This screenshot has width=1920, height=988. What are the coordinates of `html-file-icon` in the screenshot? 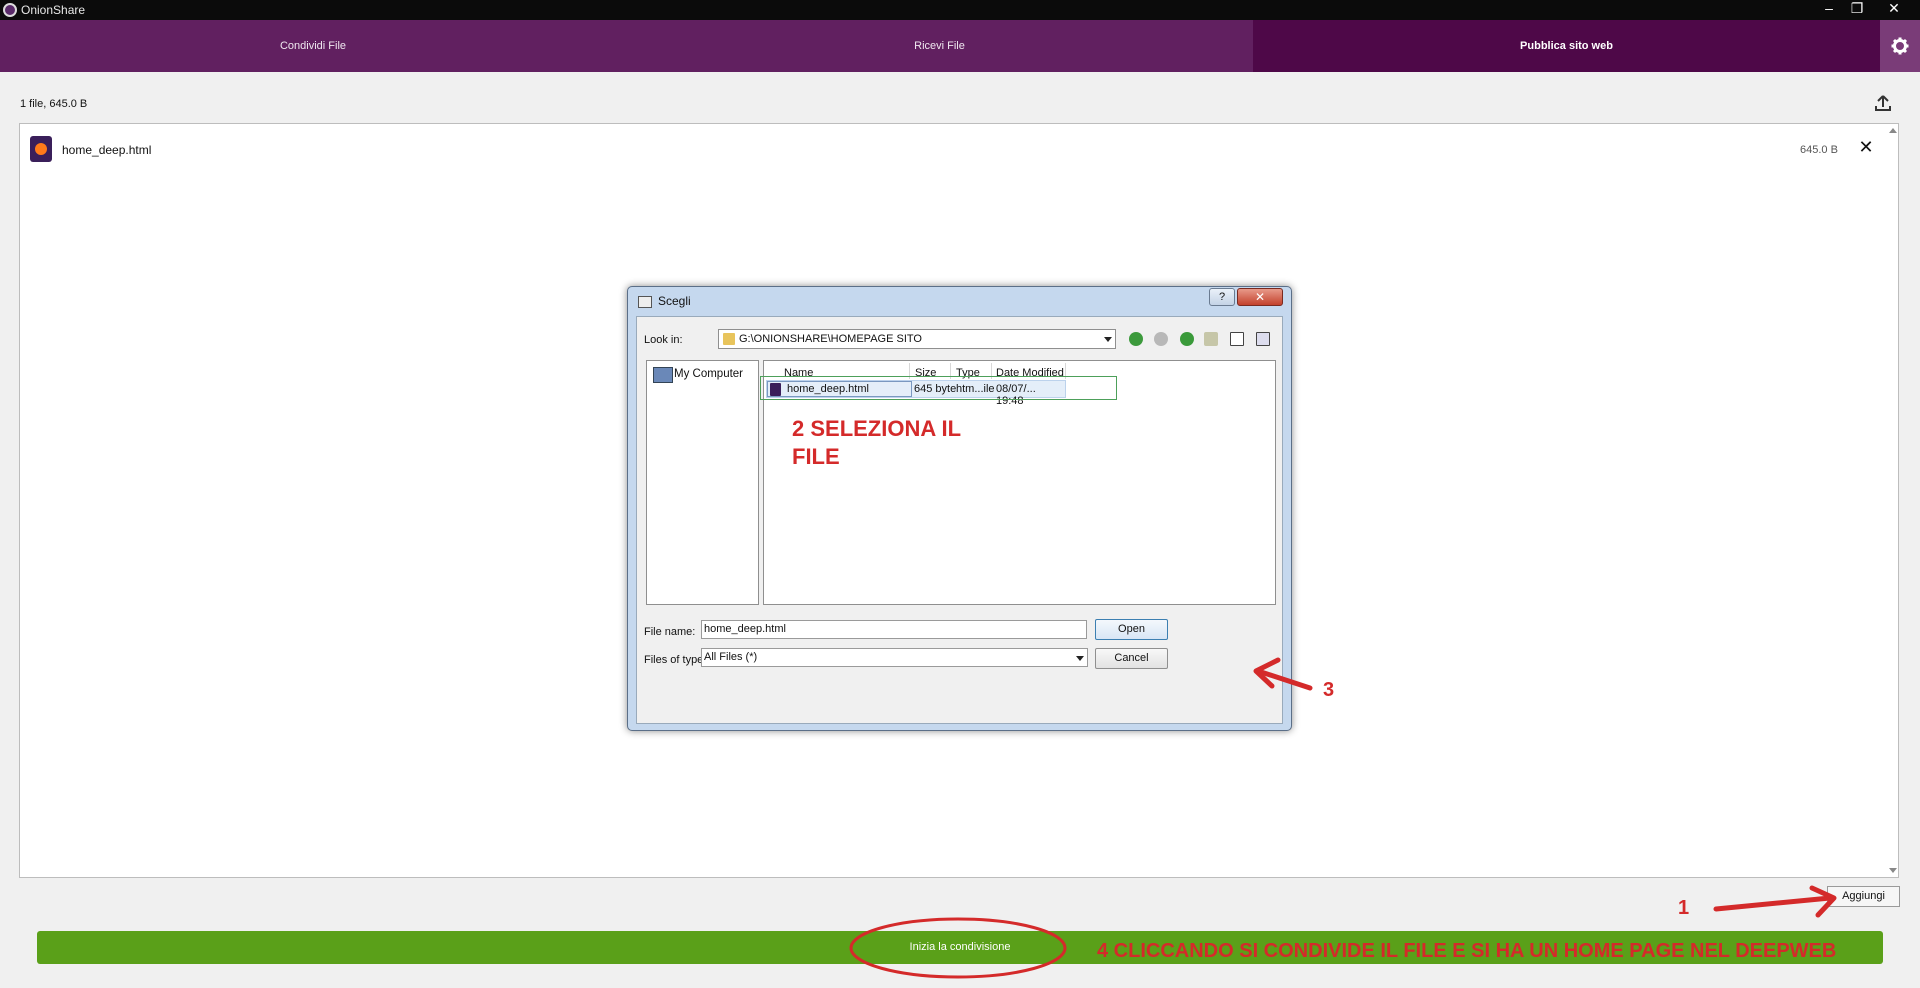 It's located at (41, 149).